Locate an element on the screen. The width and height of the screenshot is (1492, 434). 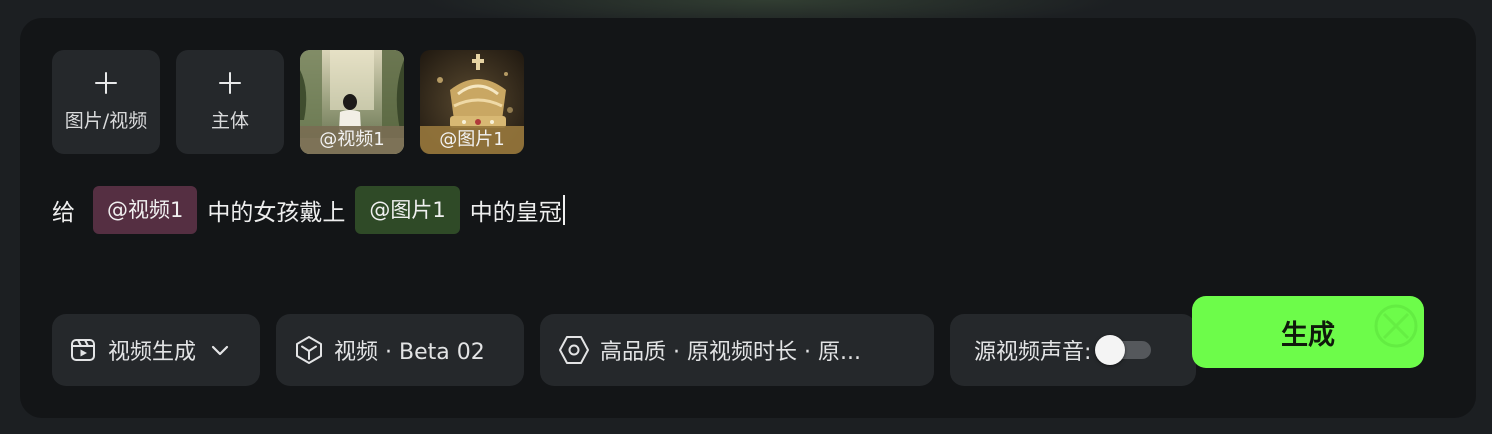
model-selector: 视频 · Beta 02 is located at coordinates (400, 350).